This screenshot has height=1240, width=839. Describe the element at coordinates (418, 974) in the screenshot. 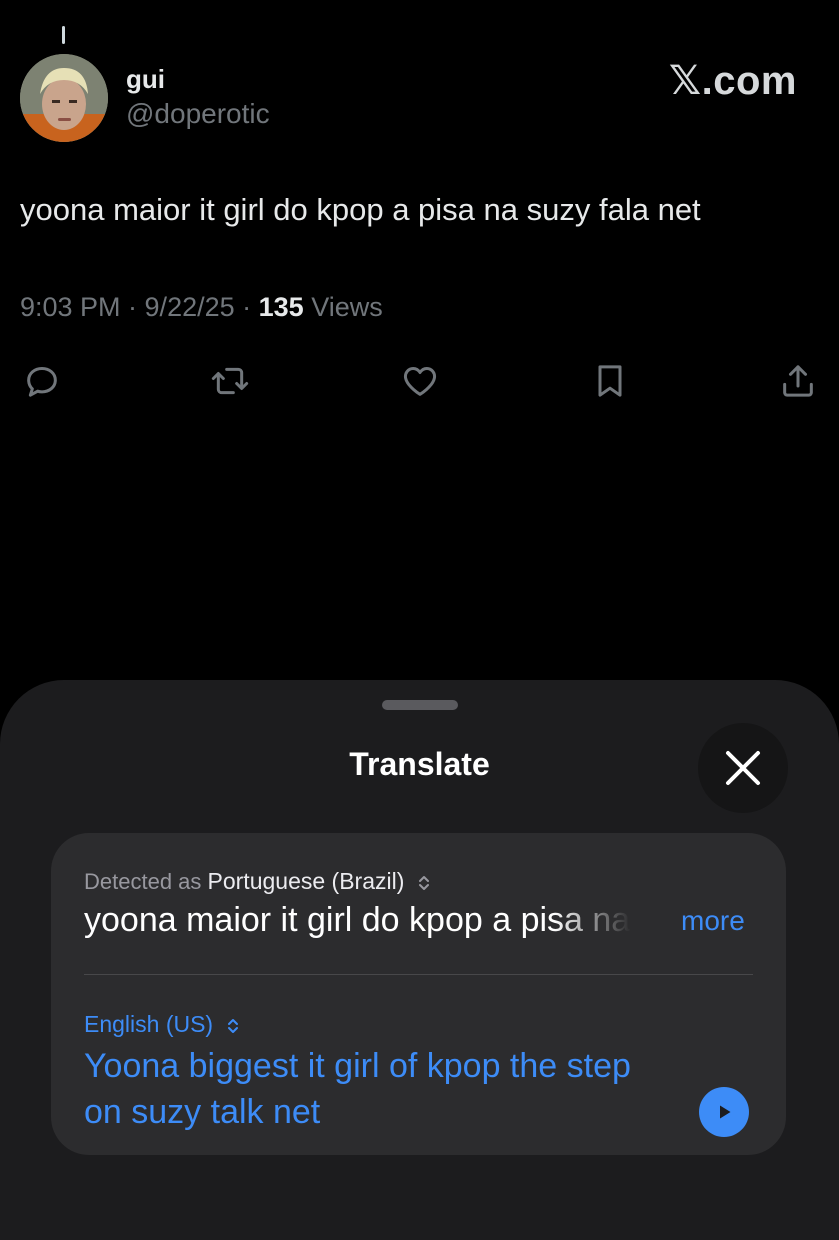

I see `divider` at that location.